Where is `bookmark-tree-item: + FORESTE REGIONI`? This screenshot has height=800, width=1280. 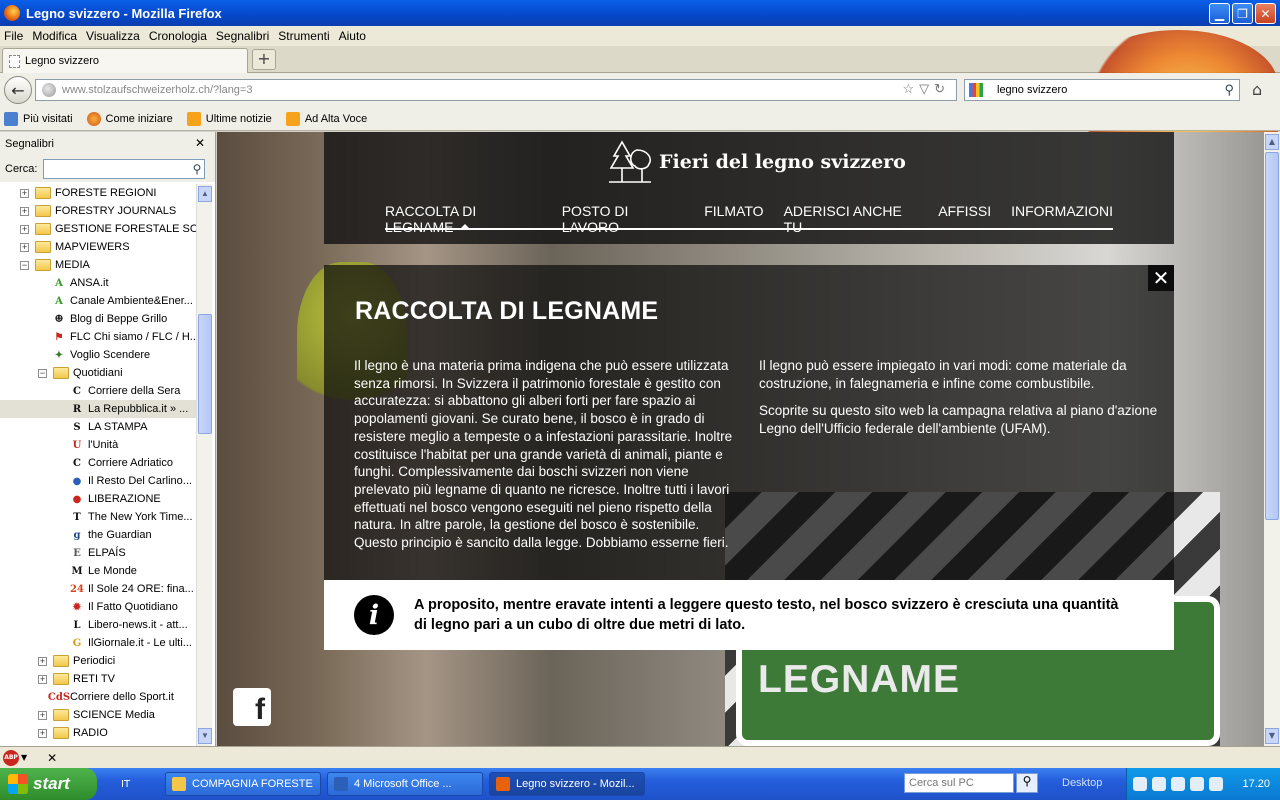
bookmark-tree-item: + FORESTE REGIONI is located at coordinates (98, 193).